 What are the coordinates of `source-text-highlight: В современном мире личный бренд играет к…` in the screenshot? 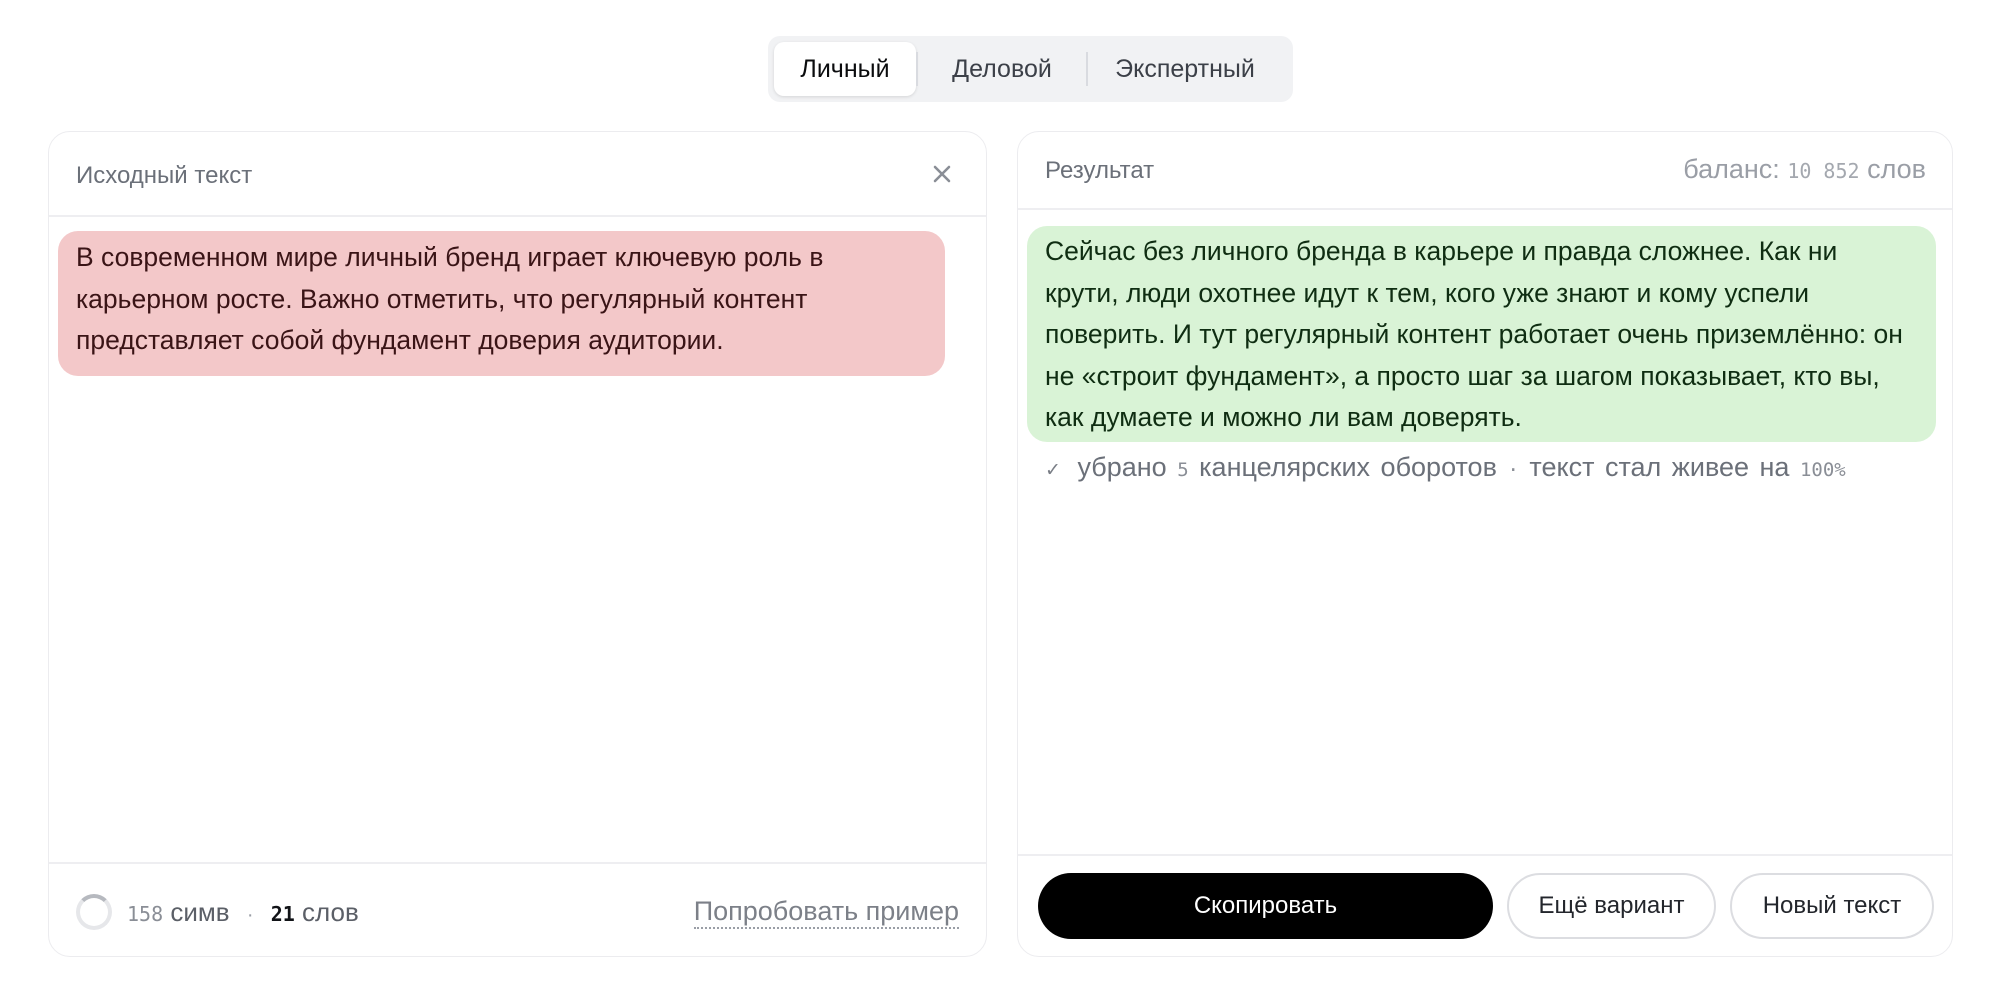 It's located at (501, 303).